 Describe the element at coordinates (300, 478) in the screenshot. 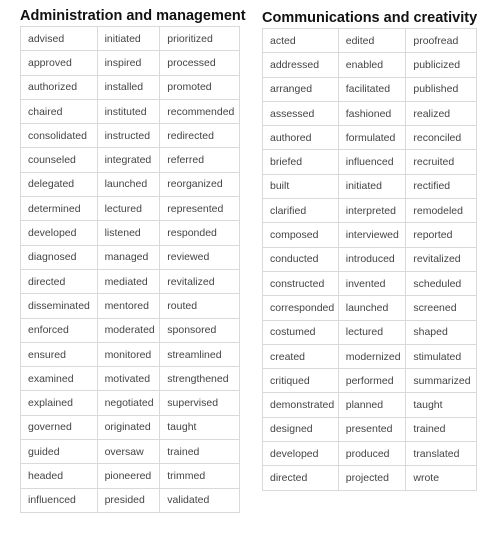

I see `verb-cell: directed` at that location.